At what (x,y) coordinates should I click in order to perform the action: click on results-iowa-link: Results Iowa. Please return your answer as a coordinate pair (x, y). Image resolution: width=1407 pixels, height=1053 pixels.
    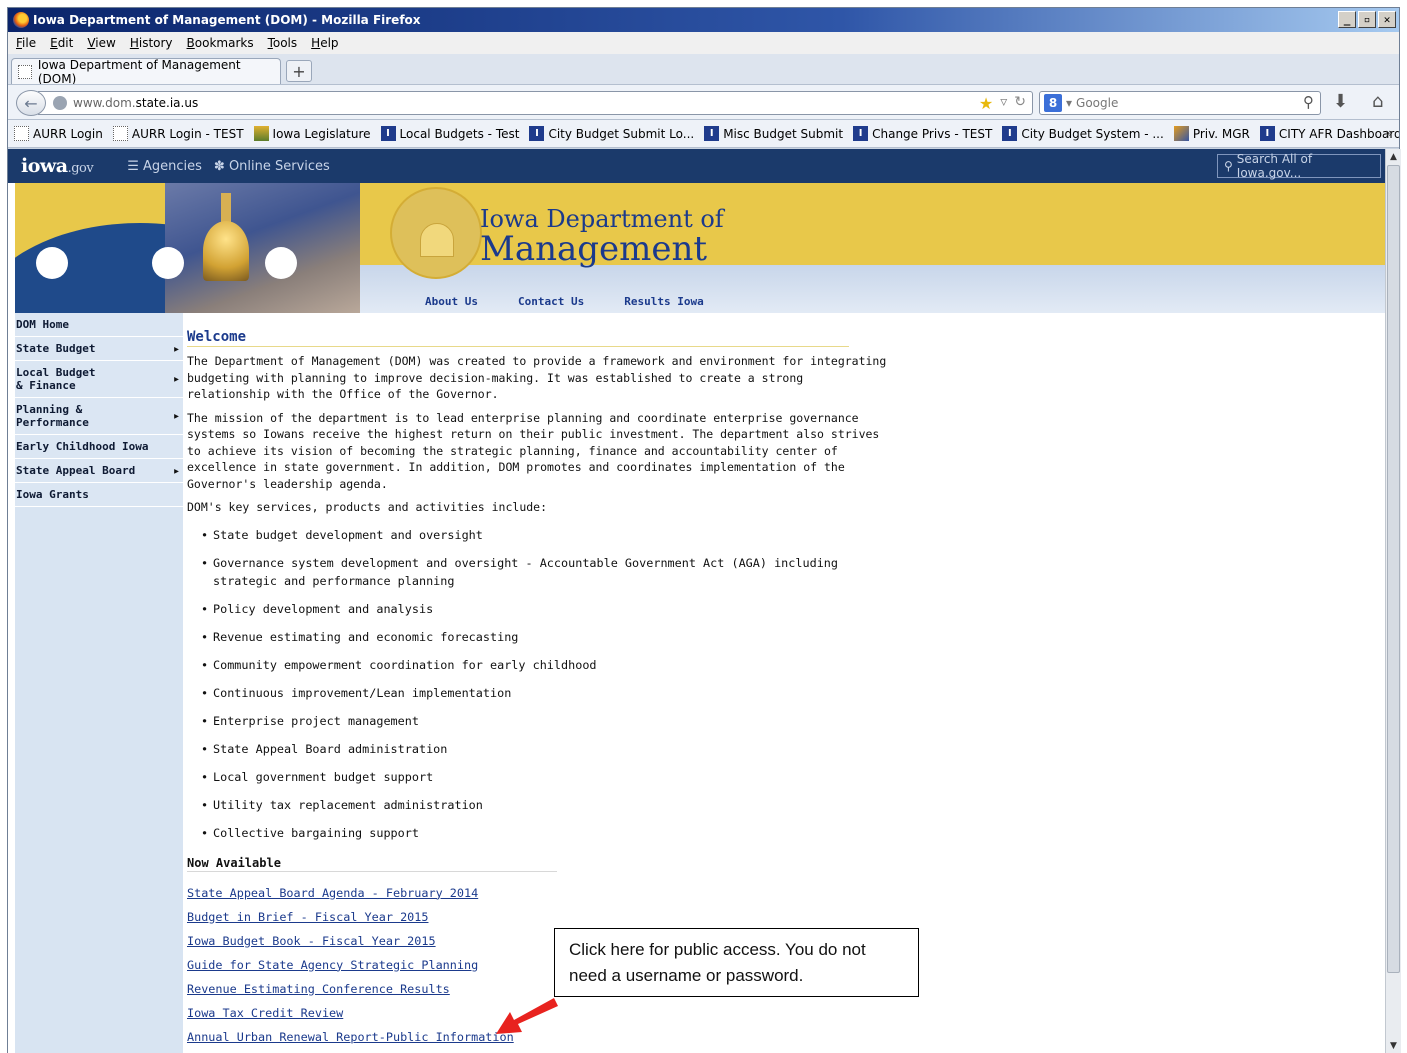
    Looking at the image, I should click on (663, 301).